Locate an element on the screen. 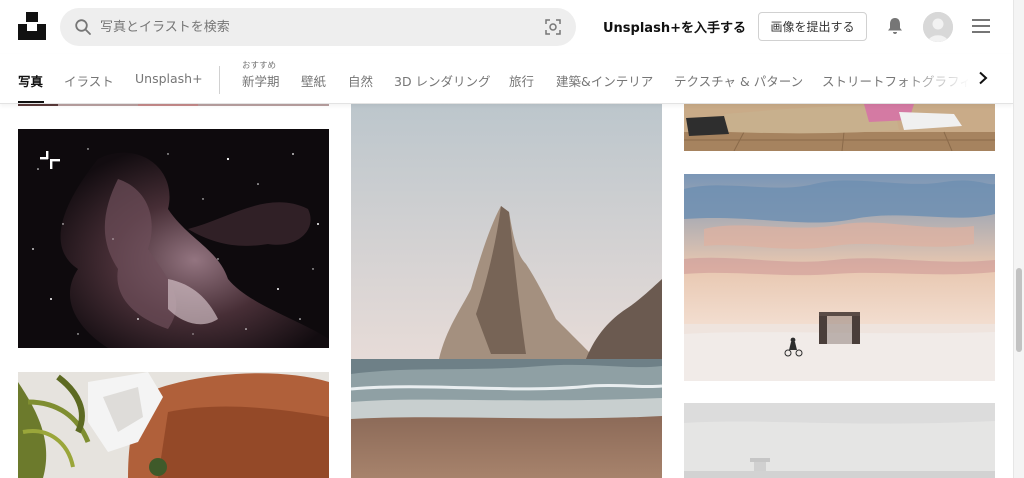  photo-foggy-lighthouse is located at coordinates (839, 440).